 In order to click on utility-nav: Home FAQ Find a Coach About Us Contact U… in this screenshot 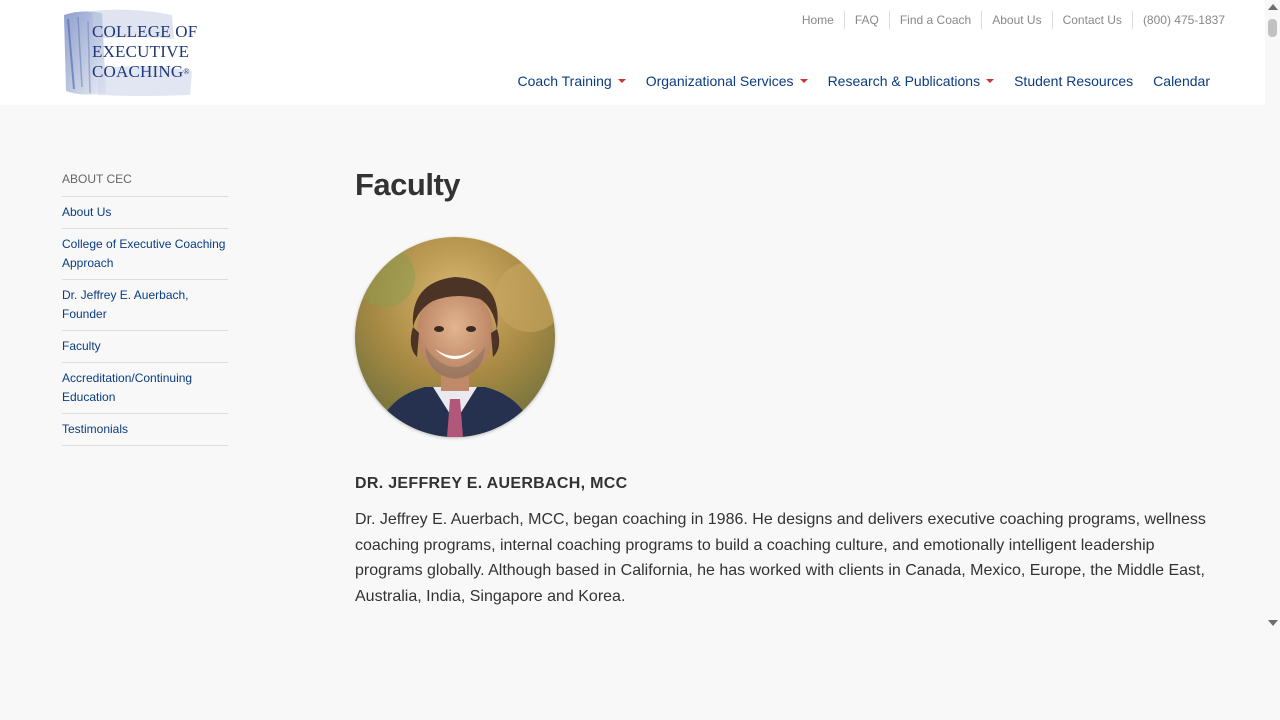, I will do `click(1008, 20)`.